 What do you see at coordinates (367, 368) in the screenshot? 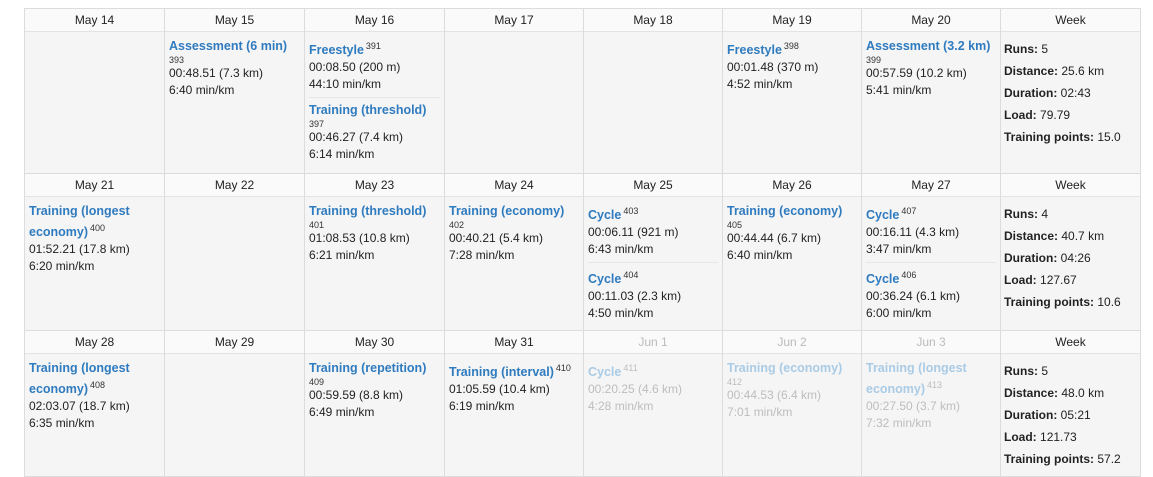
I see `activity-title: Training (repetition)` at bounding box center [367, 368].